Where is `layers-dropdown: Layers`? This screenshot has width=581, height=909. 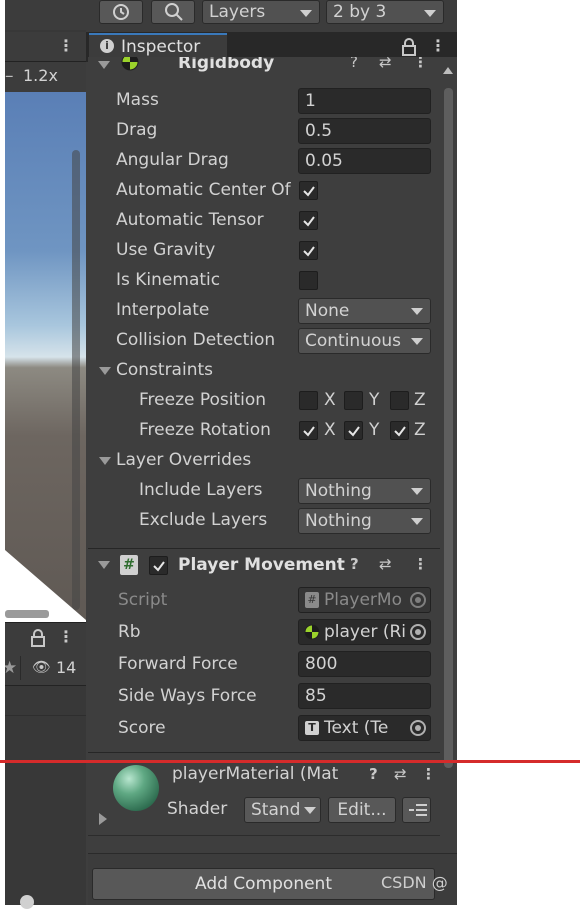 layers-dropdown: Layers is located at coordinates (261, 12).